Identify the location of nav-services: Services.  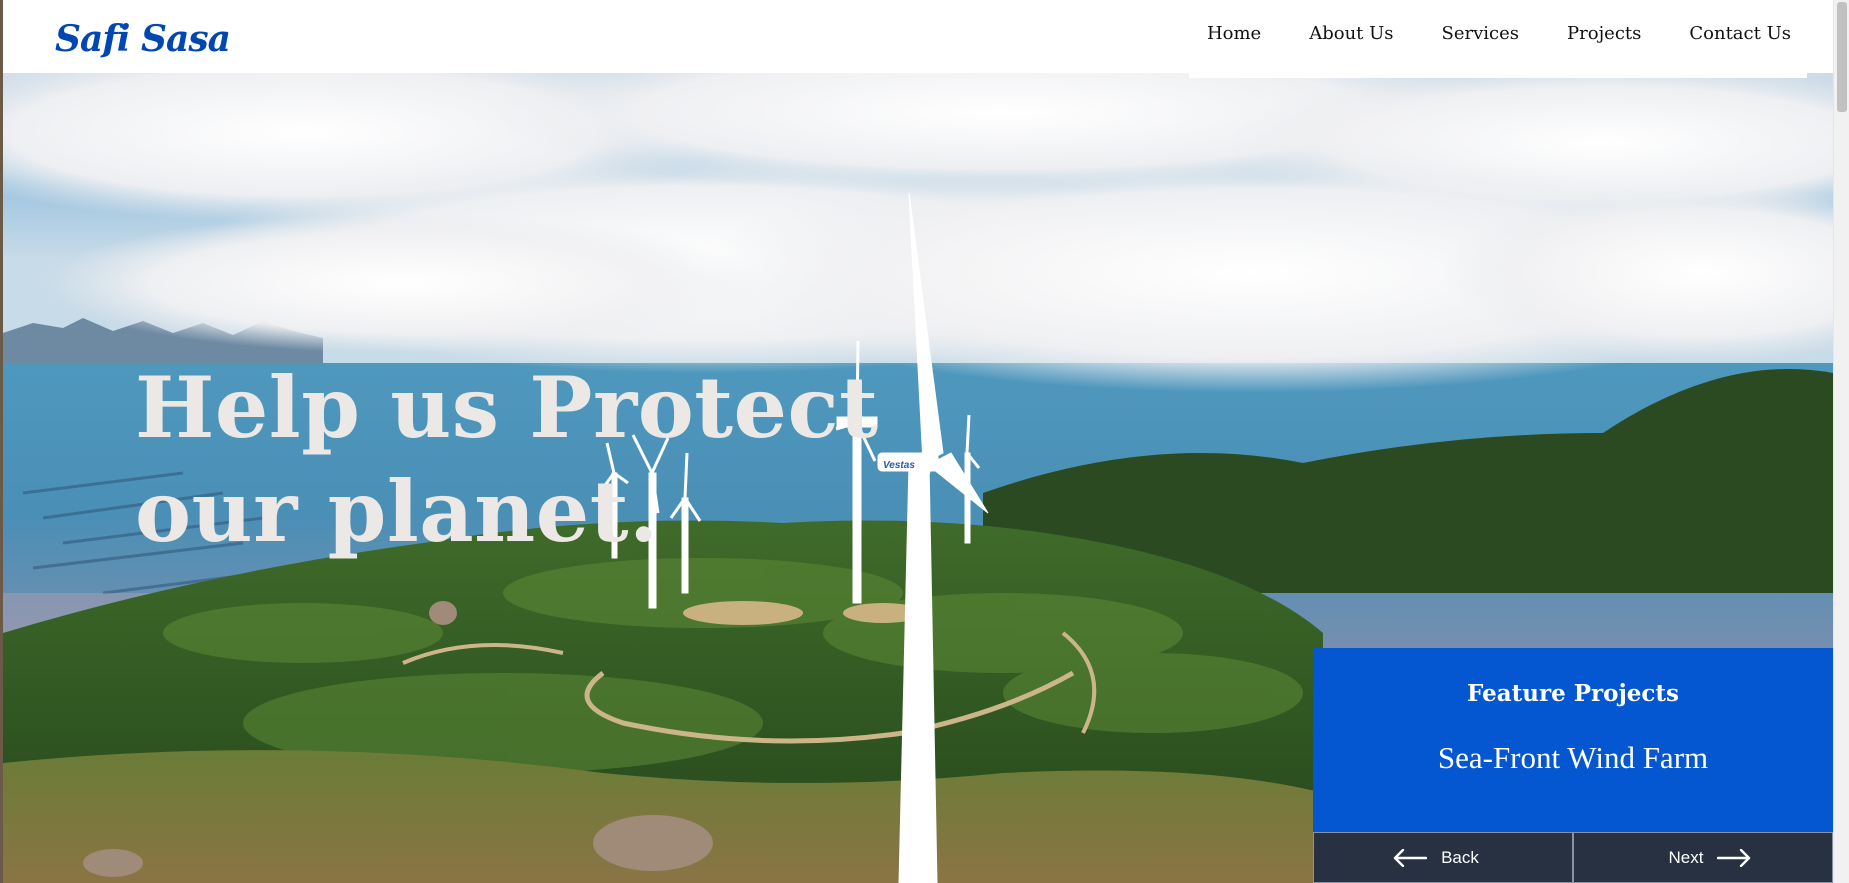
(1480, 33).